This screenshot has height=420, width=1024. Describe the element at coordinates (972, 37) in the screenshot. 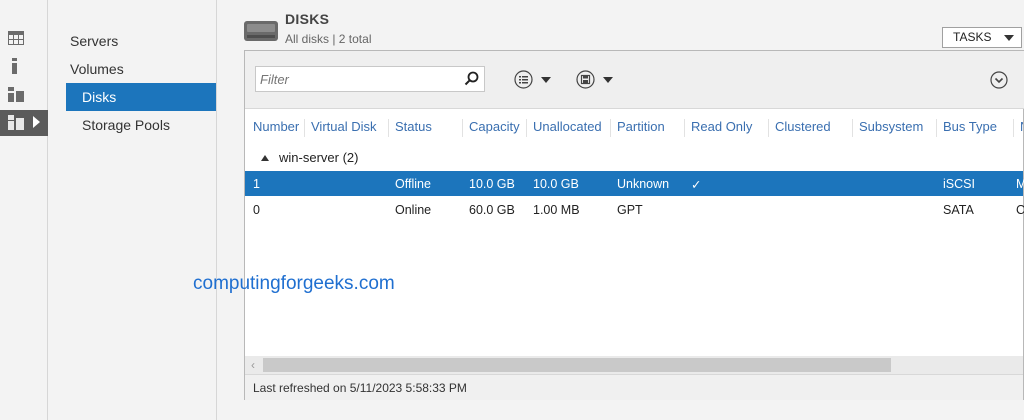

I see `tasks-label: TASKS` at that location.